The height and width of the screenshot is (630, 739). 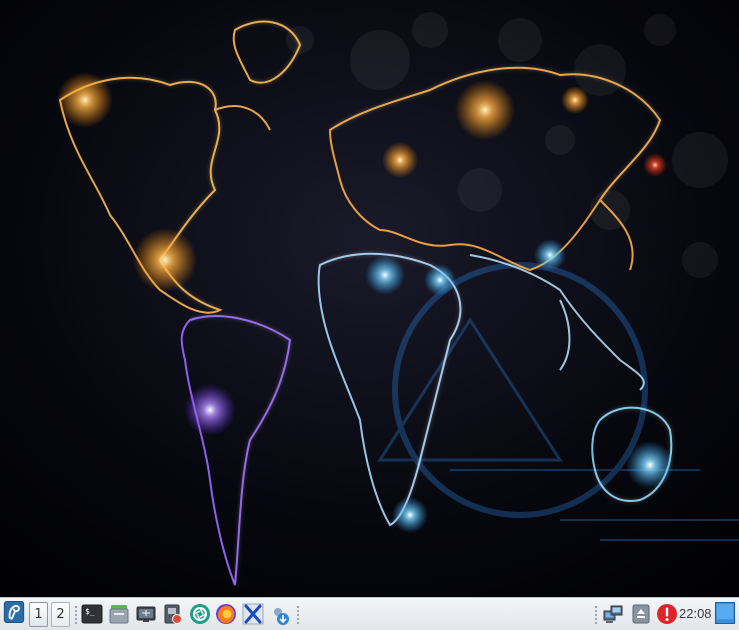 I want to click on update-tool-icon, so click(x=281, y=616).